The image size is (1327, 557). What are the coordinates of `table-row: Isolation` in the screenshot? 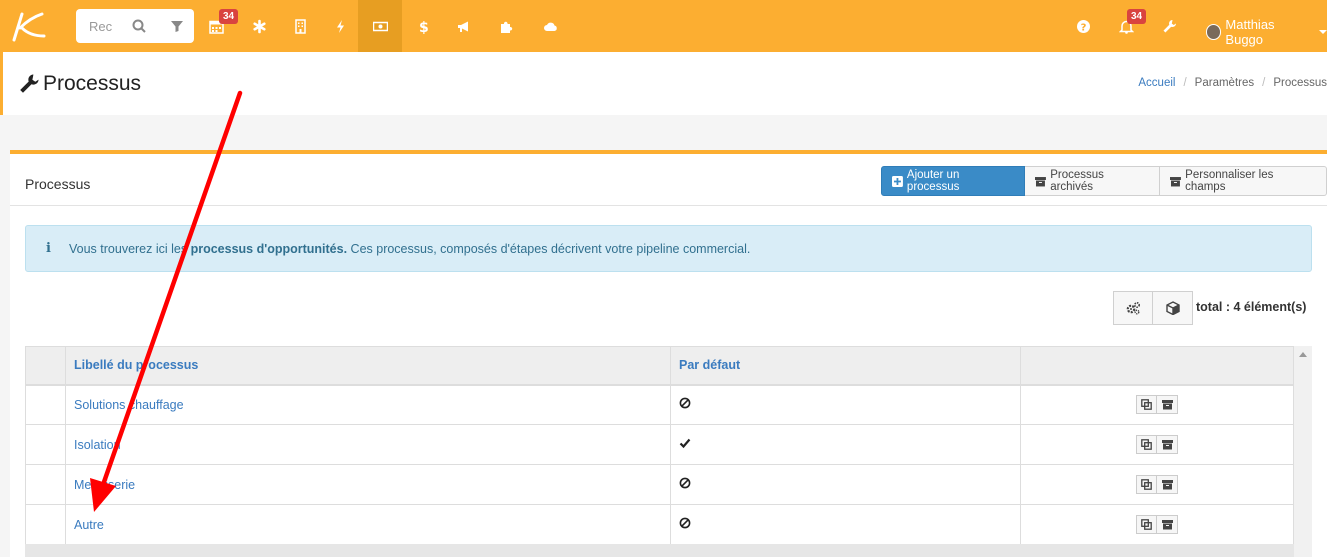 It's located at (659, 444).